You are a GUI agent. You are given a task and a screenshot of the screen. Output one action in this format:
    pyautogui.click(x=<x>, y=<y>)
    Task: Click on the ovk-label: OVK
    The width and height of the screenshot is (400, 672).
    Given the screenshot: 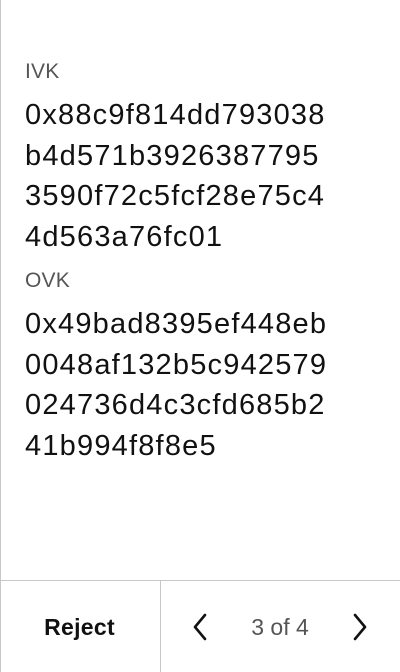 What is the action you would take?
    pyautogui.click(x=47, y=280)
    